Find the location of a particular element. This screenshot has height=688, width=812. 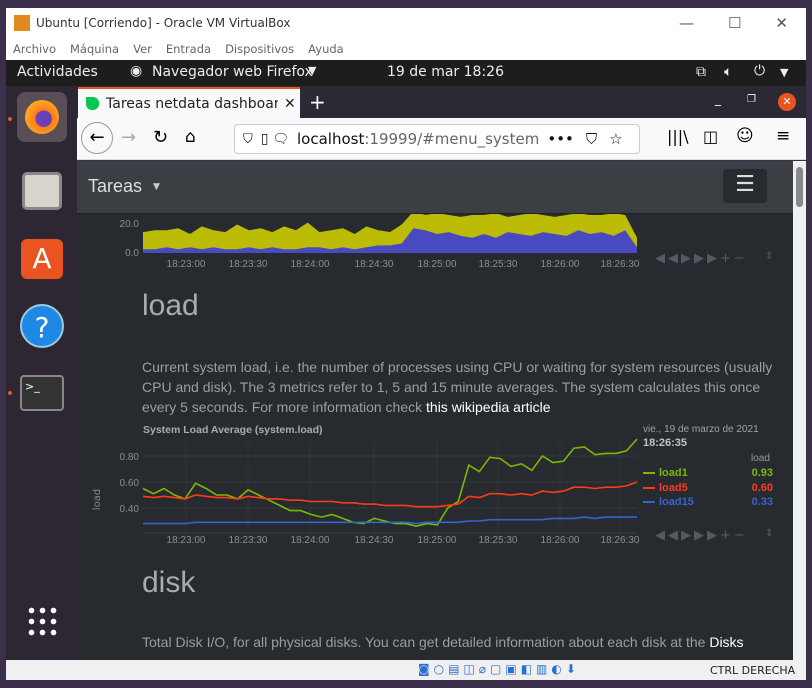

legend-item-load15: load15 0.33 is located at coordinates (708, 502).